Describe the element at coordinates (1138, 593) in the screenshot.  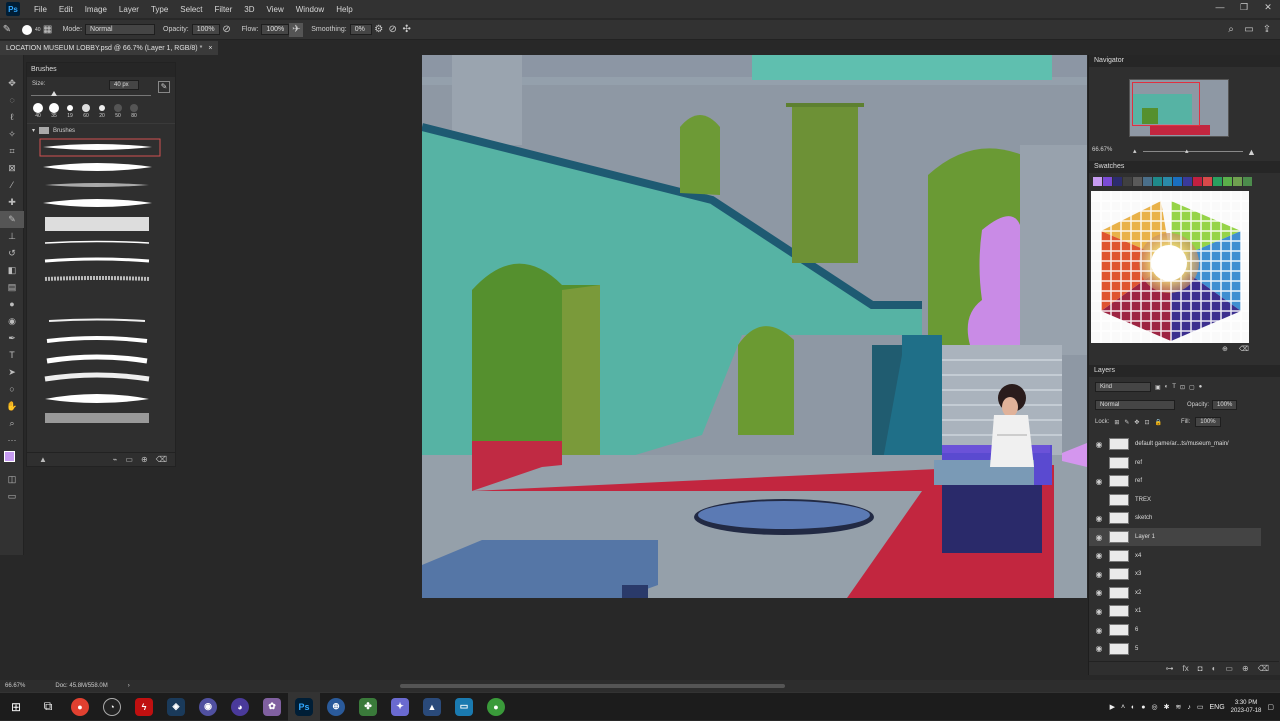
I see `layer-name: x2` at that location.